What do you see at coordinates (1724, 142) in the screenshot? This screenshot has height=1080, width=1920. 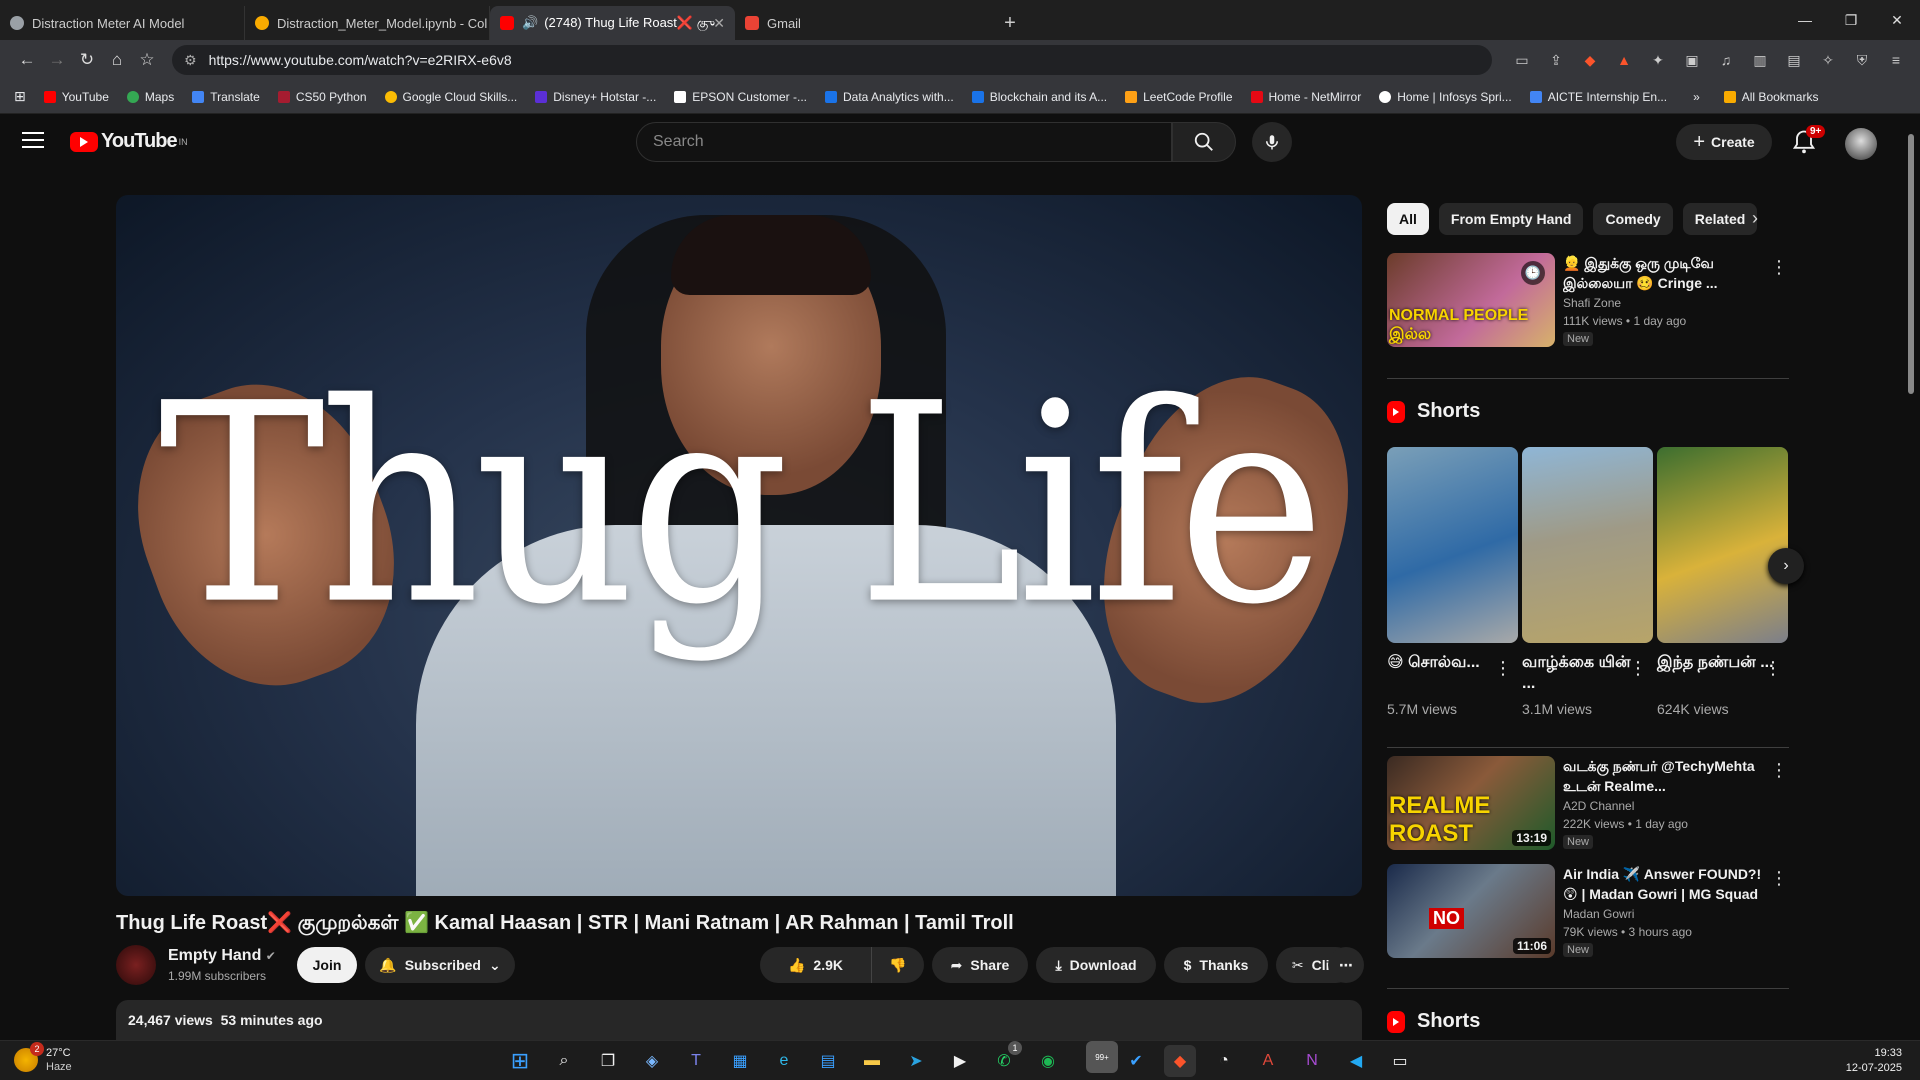 I see `create-button: + Create` at bounding box center [1724, 142].